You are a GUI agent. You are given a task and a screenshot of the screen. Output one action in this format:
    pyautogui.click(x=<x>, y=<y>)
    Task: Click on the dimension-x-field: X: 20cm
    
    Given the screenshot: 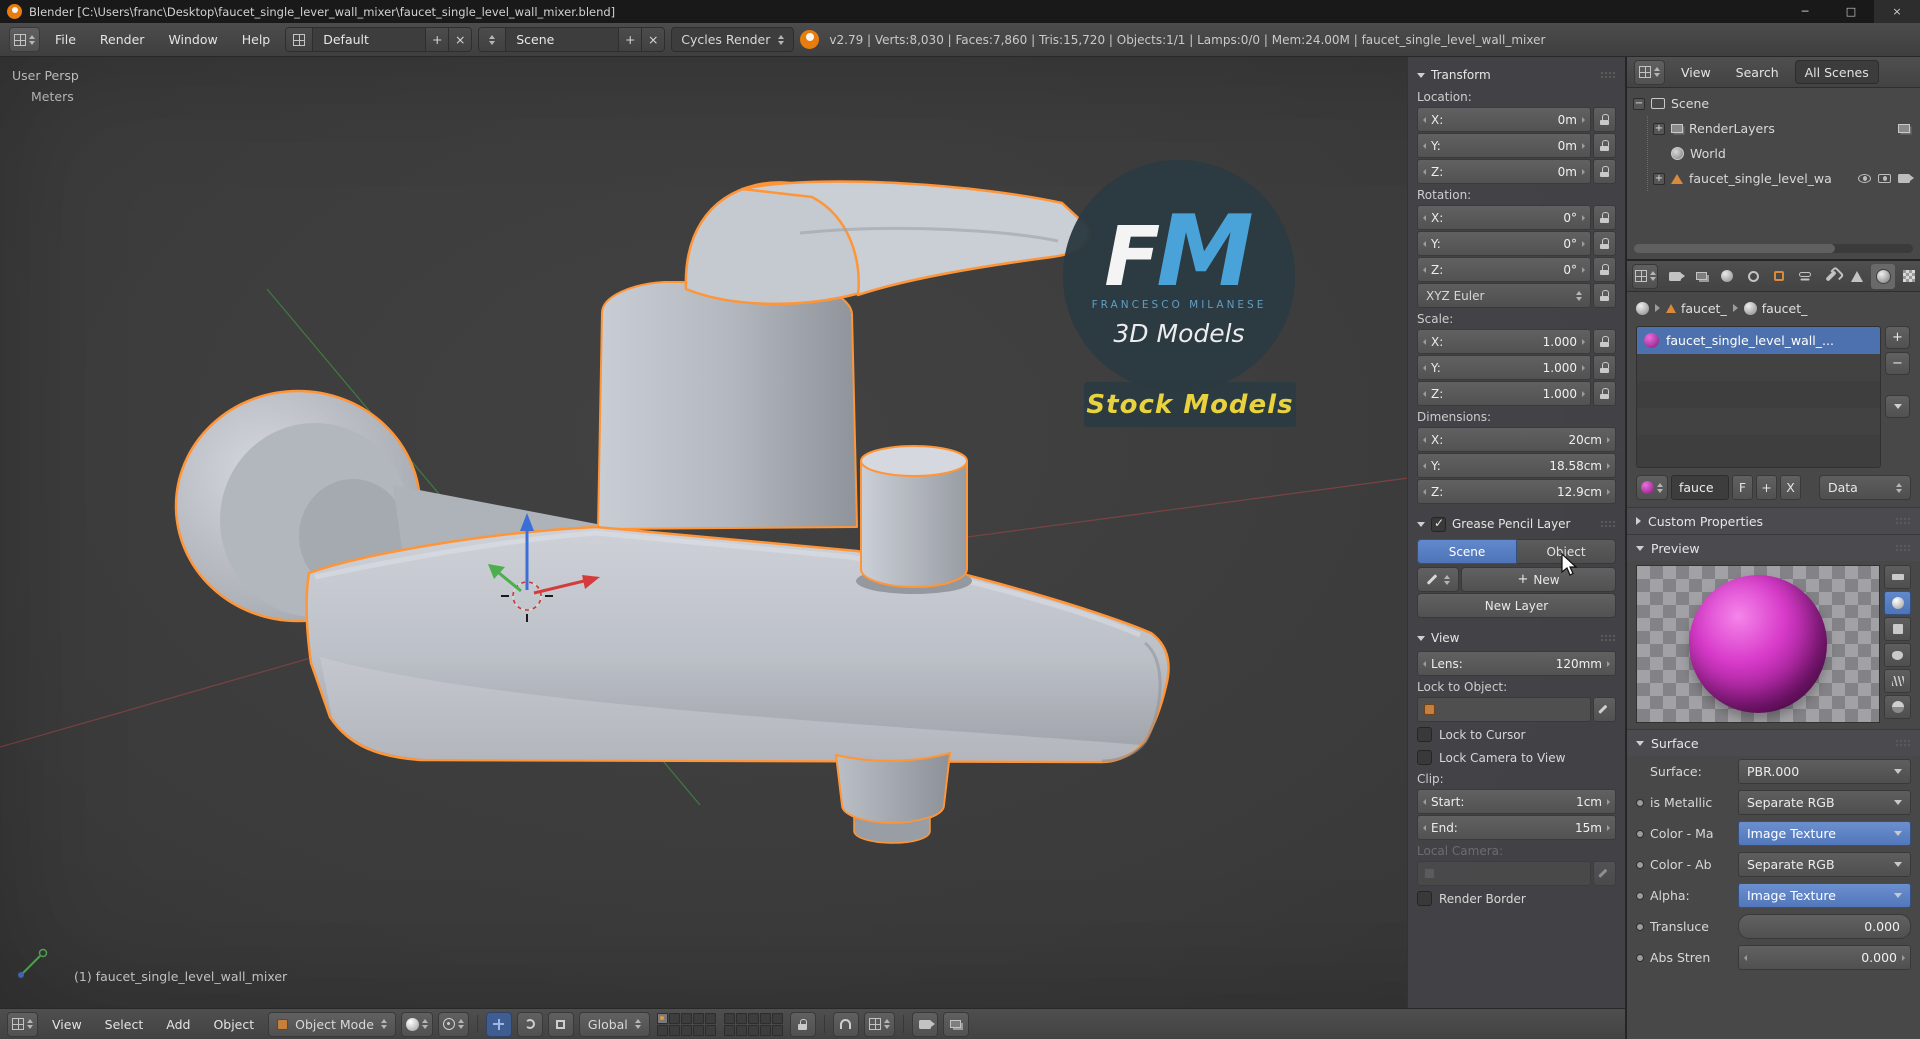 What is the action you would take?
    pyautogui.click(x=1516, y=439)
    